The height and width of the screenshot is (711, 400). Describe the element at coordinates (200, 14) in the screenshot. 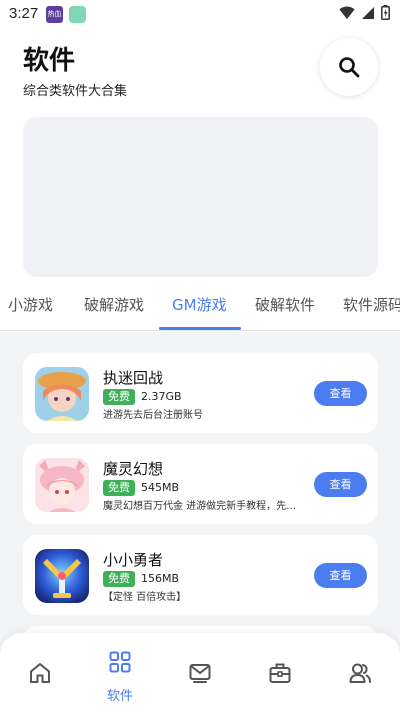

I see `status-bar: 3:27 热血` at that location.